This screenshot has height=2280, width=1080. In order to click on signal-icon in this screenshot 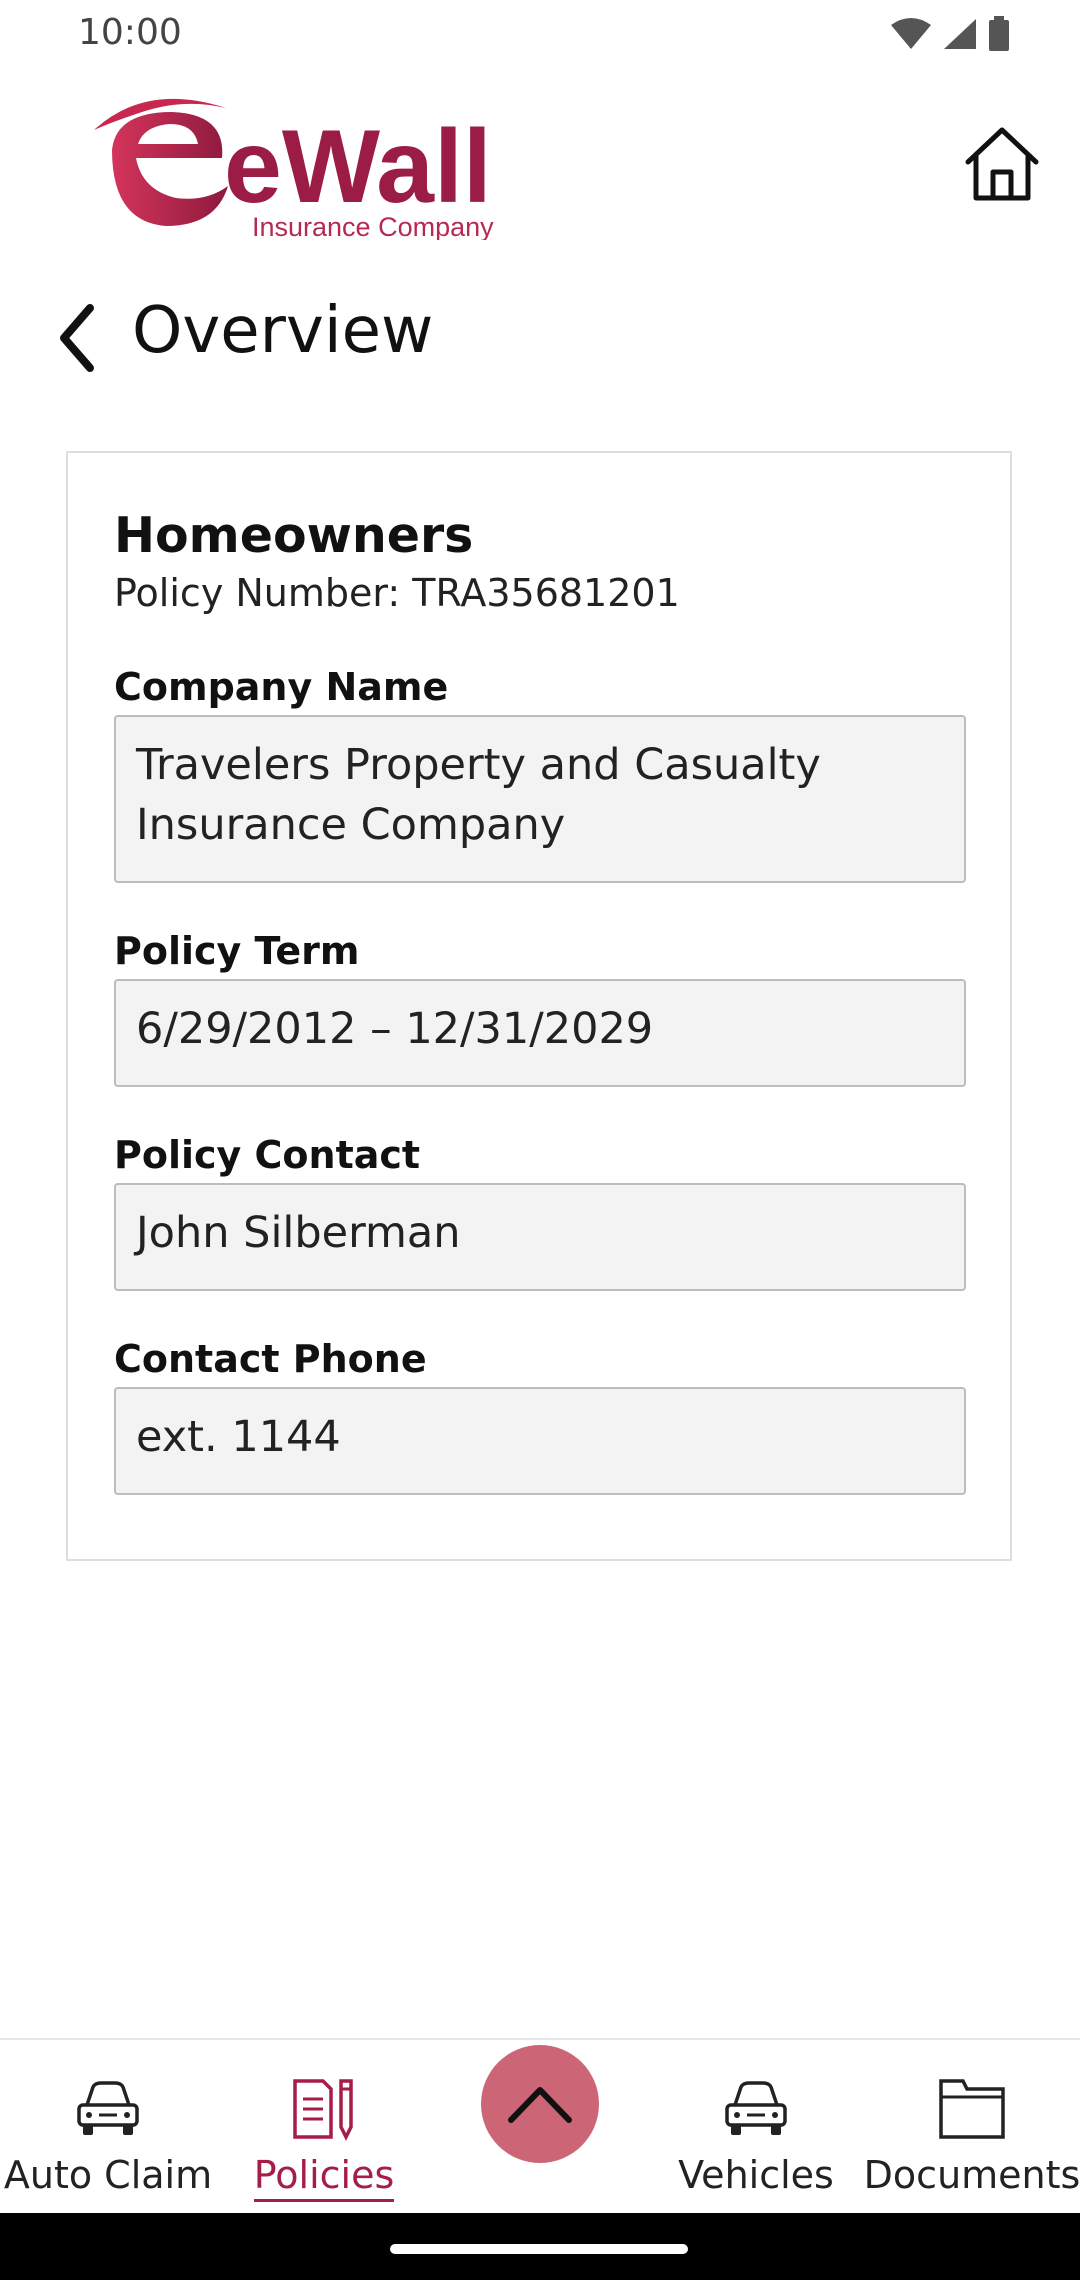, I will do `click(960, 34)`.